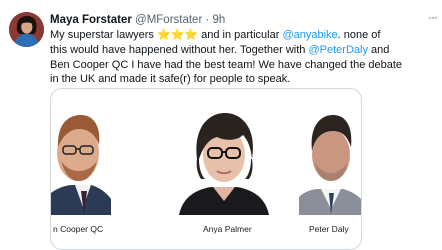  Describe the element at coordinates (219, 20) in the screenshot. I see `tweet-timestamp: 9h` at that location.